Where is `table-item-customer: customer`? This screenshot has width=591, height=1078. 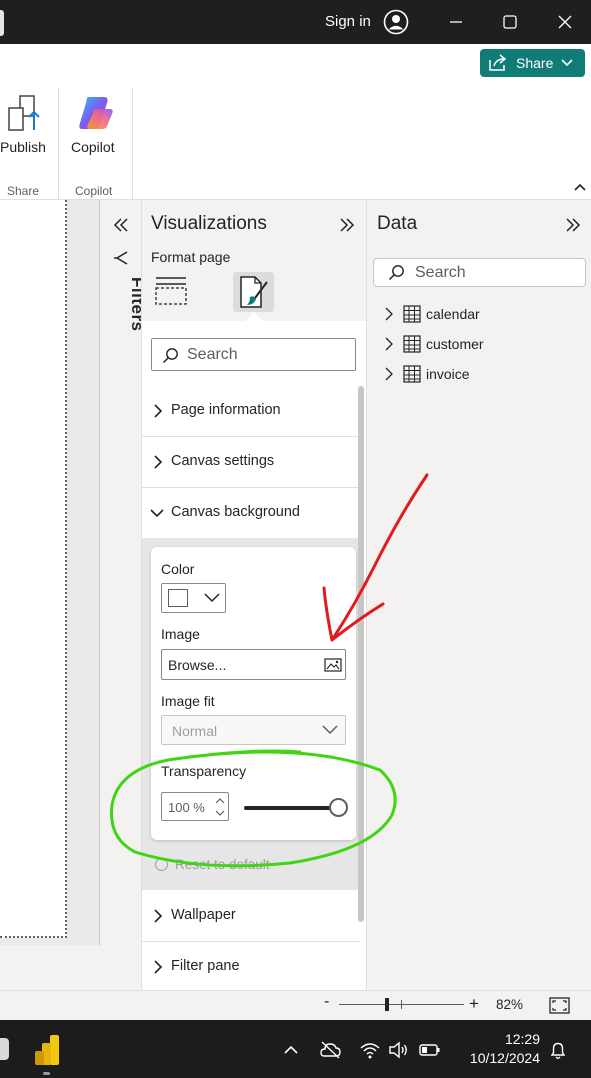
table-item-customer: customer is located at coordinates (479, 344).